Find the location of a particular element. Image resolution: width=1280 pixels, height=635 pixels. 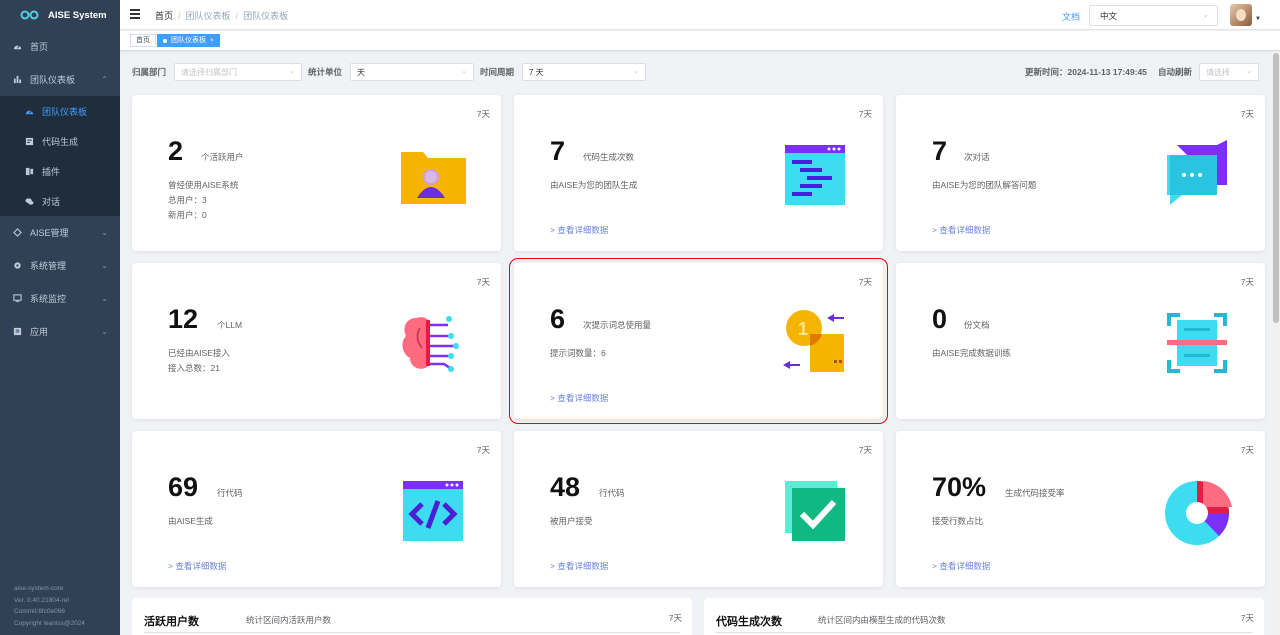

tag-label: 首页 is located at coordinates (143, 40).